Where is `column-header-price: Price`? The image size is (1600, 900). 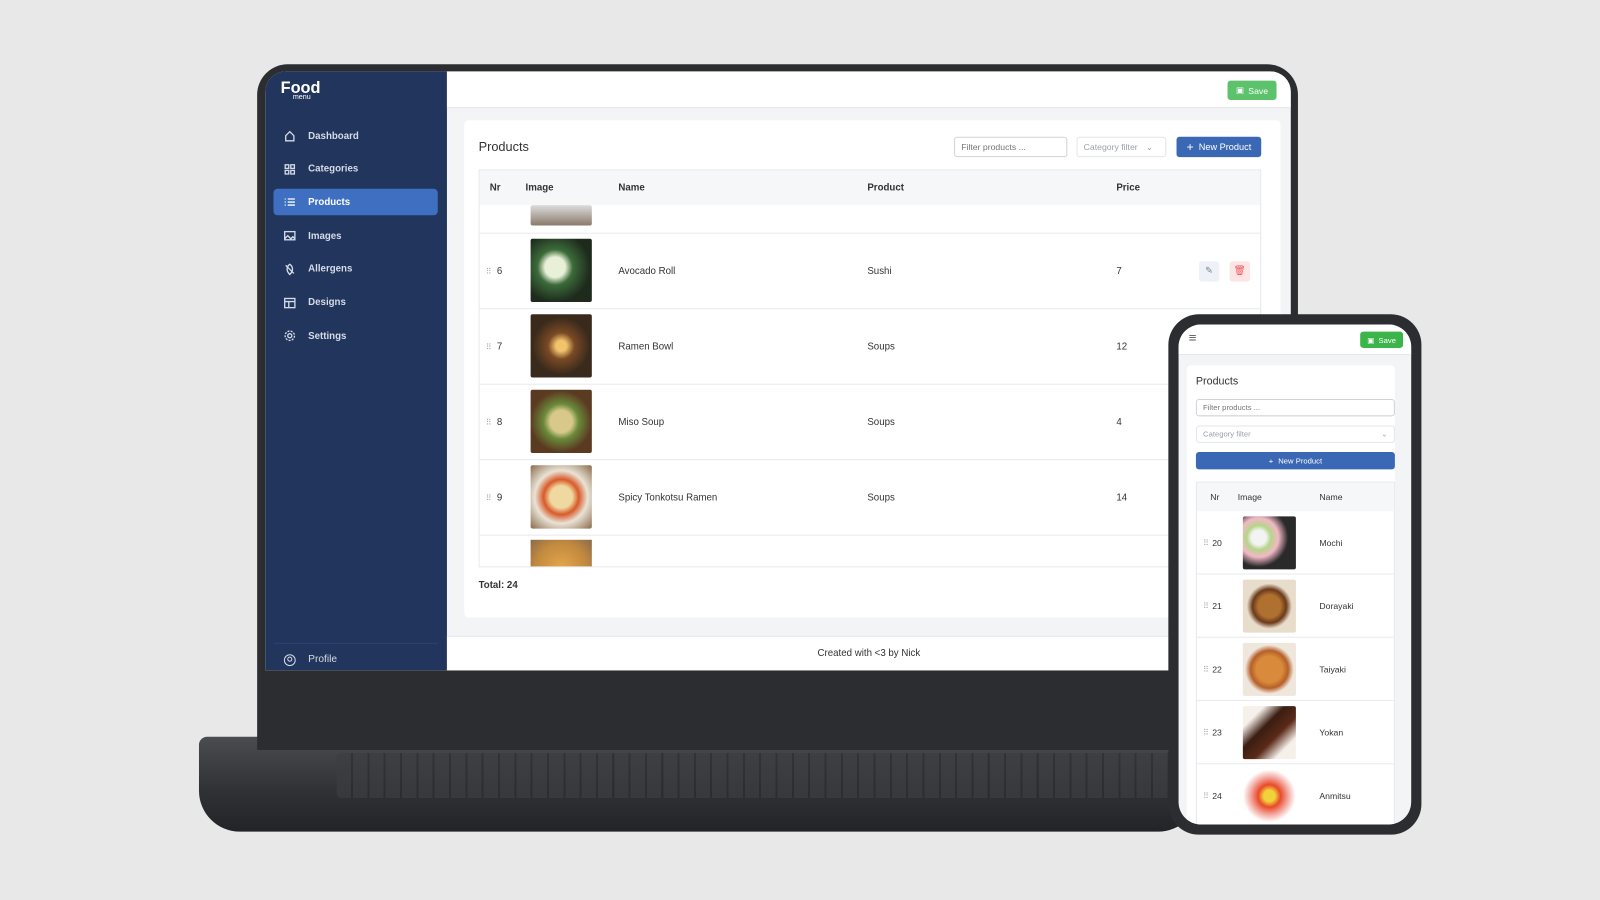 column-header-price: Price is located at coordinates (1128, 188).